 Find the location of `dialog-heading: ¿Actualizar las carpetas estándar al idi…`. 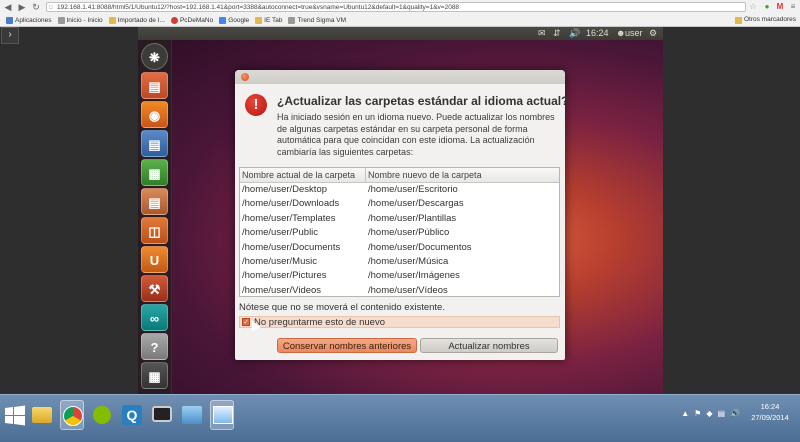

dialog-heading: ¿Actualizar las carpetas estándar al idi… is located at coordinates (423, 101).